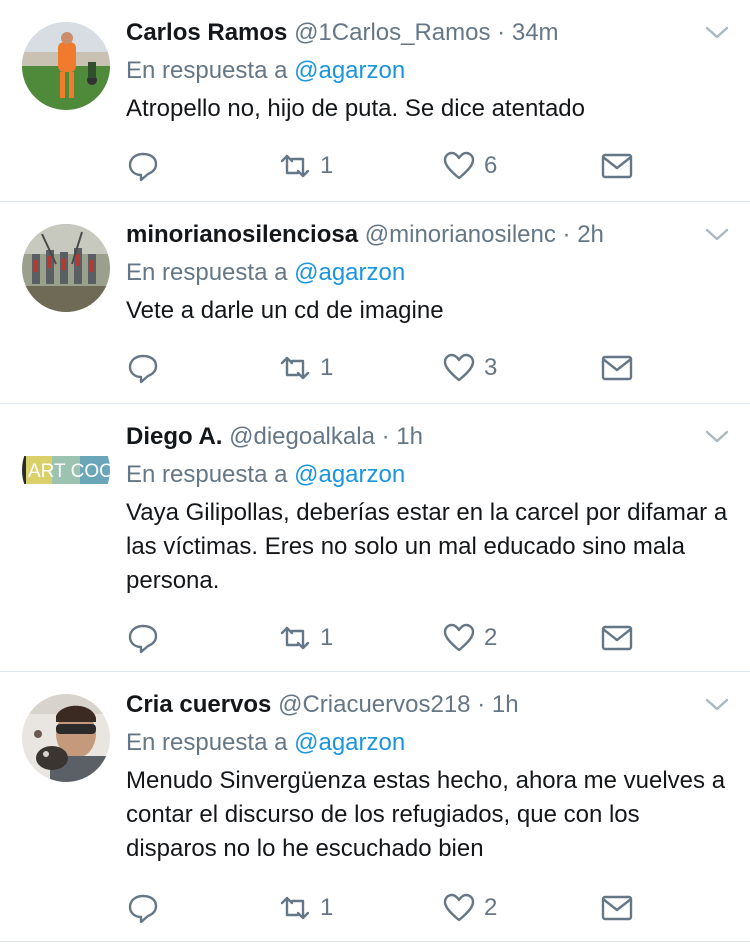 The height and width of the screenshot is (949, 750). What do you see at coordinates (428, 166) in the screenshot?
I see `tweet-actions: 1 6` at bounding box center [428, 166].